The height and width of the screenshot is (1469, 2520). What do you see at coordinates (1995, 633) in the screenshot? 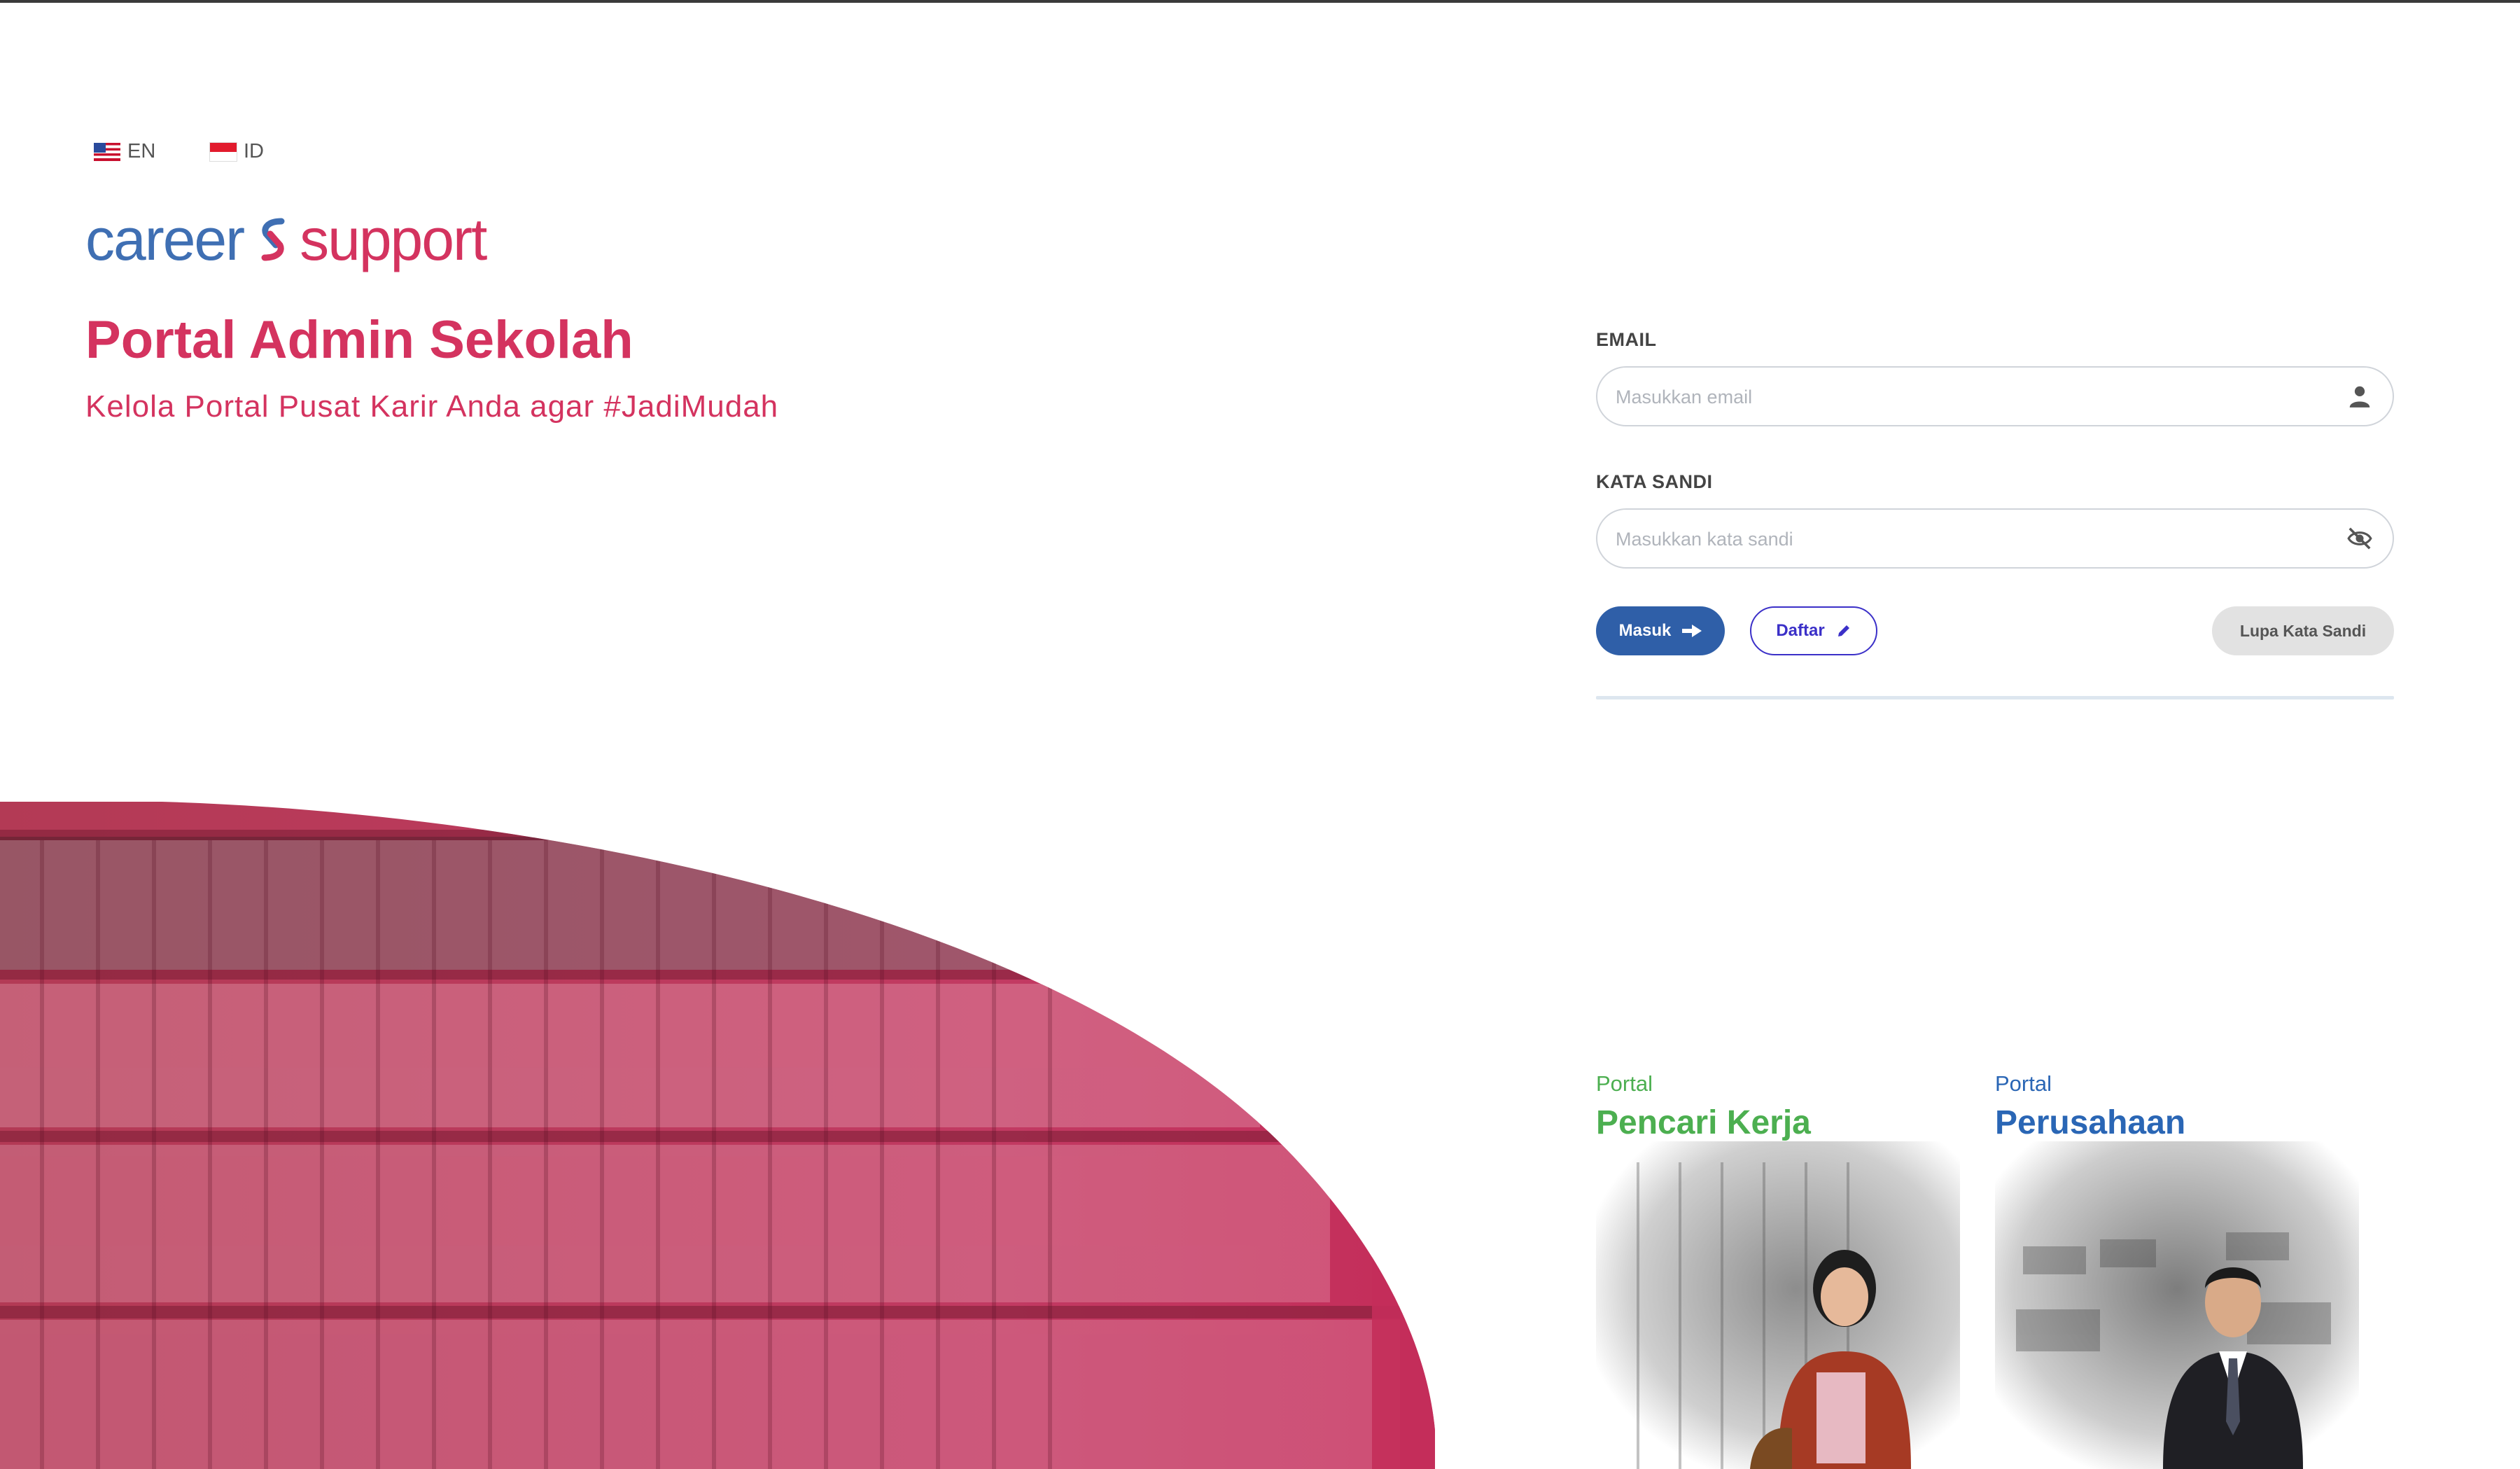
I see `form-actions: Masuk Daftar Lupa Kata Sandi` at bounding box center [1995, 633].